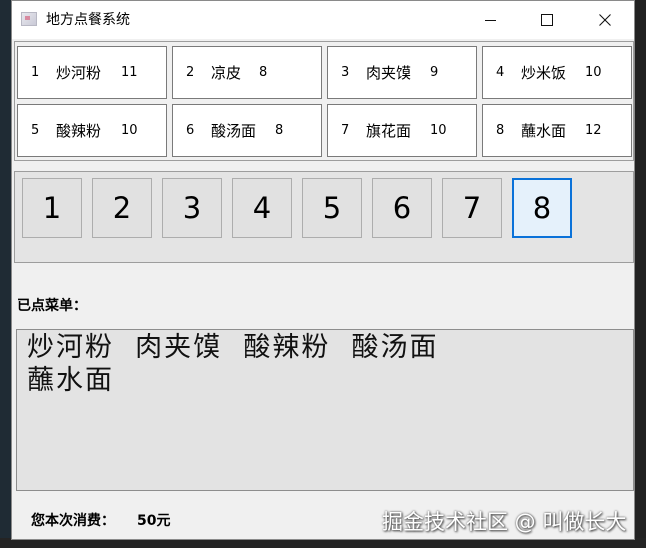  What do you see at coordinates (542, 208) in the screenshot?
I see `keypad-button-8: 8` at bounding box center [542, 208].